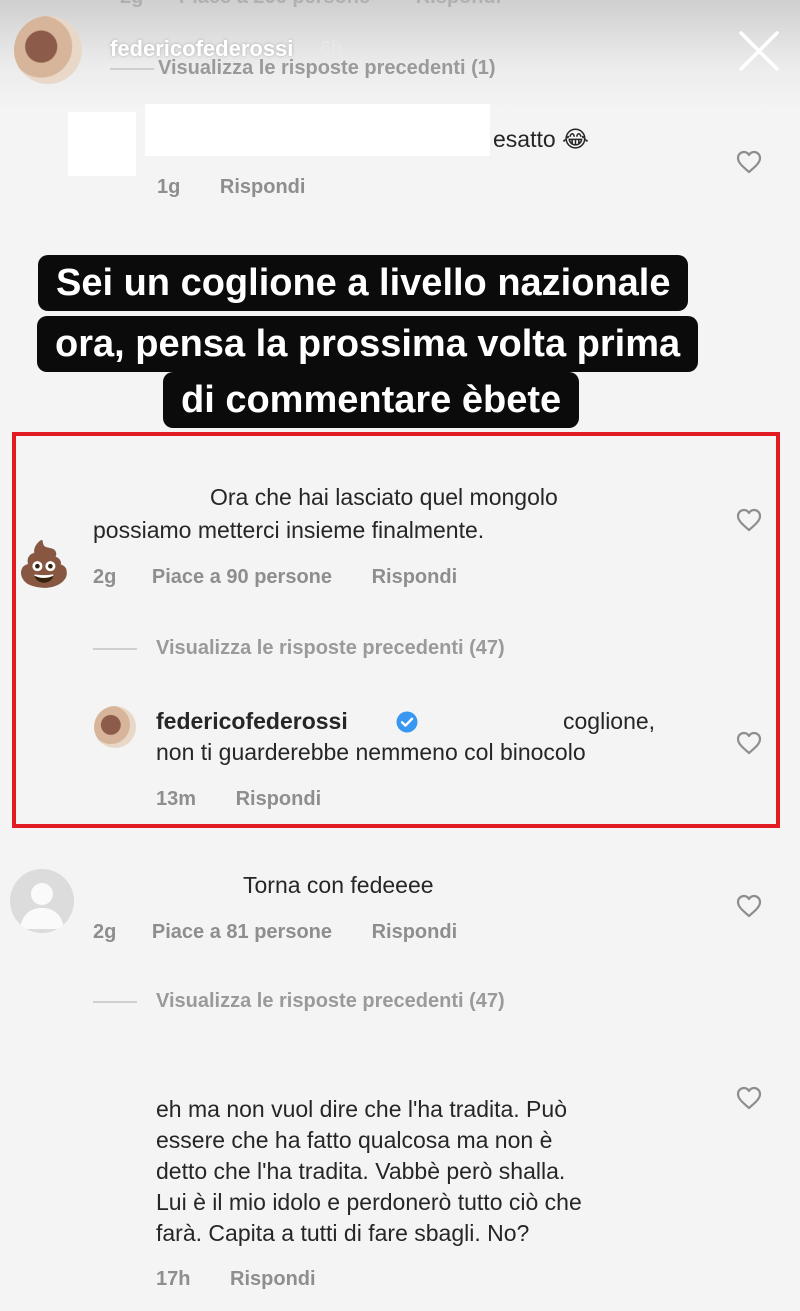 The image size is (800, 1311). I want to click on view-previous-replies: Visualizza le risposte precedenti (1), so click(327, 68).